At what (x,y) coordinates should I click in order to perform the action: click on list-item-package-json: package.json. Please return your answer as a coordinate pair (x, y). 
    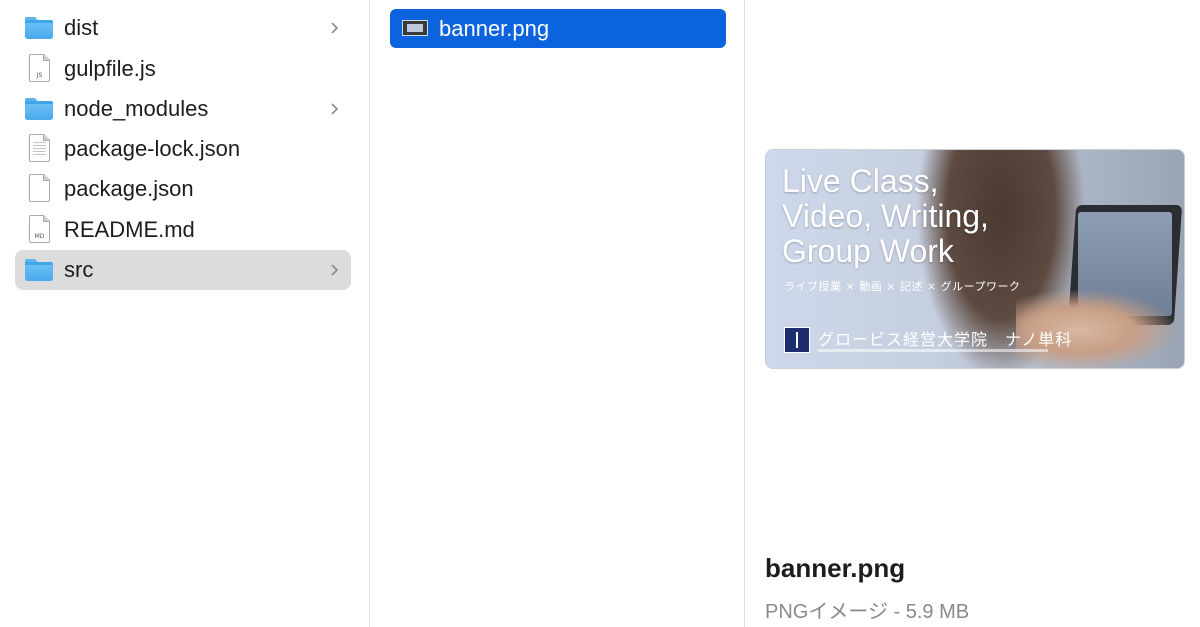
    Looking at the image, I should click on (183, 189).